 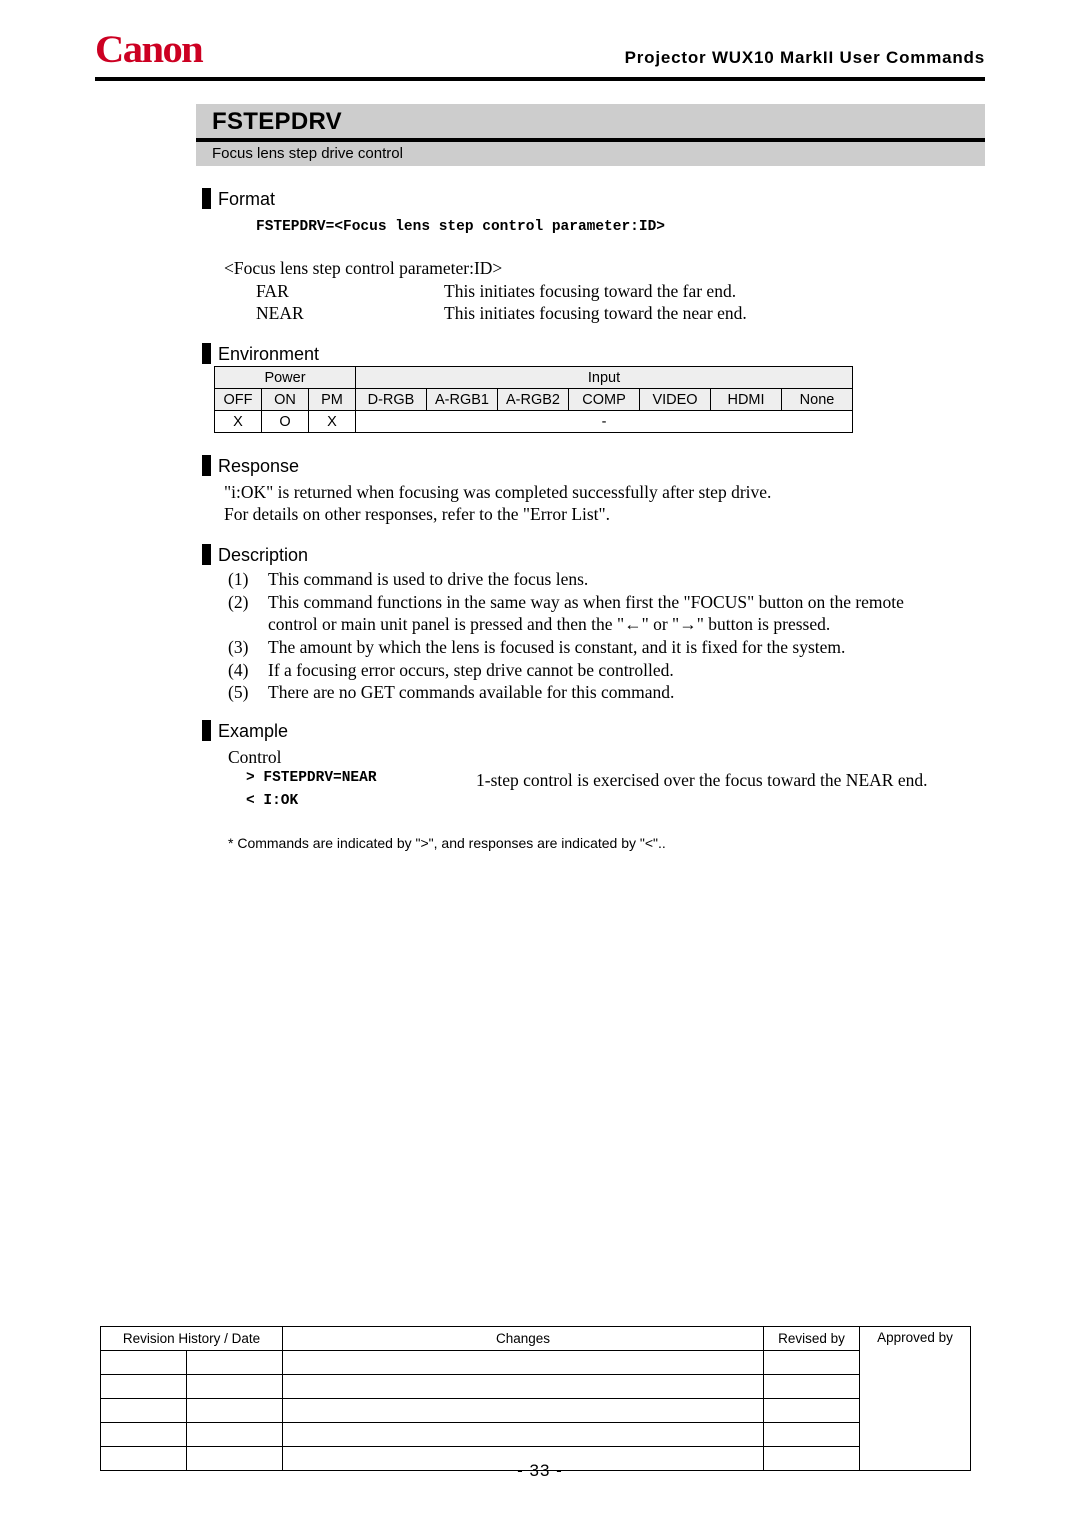 What do you see at coordinates (238, 601) in the screenshot?
I see `description-number-1: (2)` at bounding box center [238, 601].